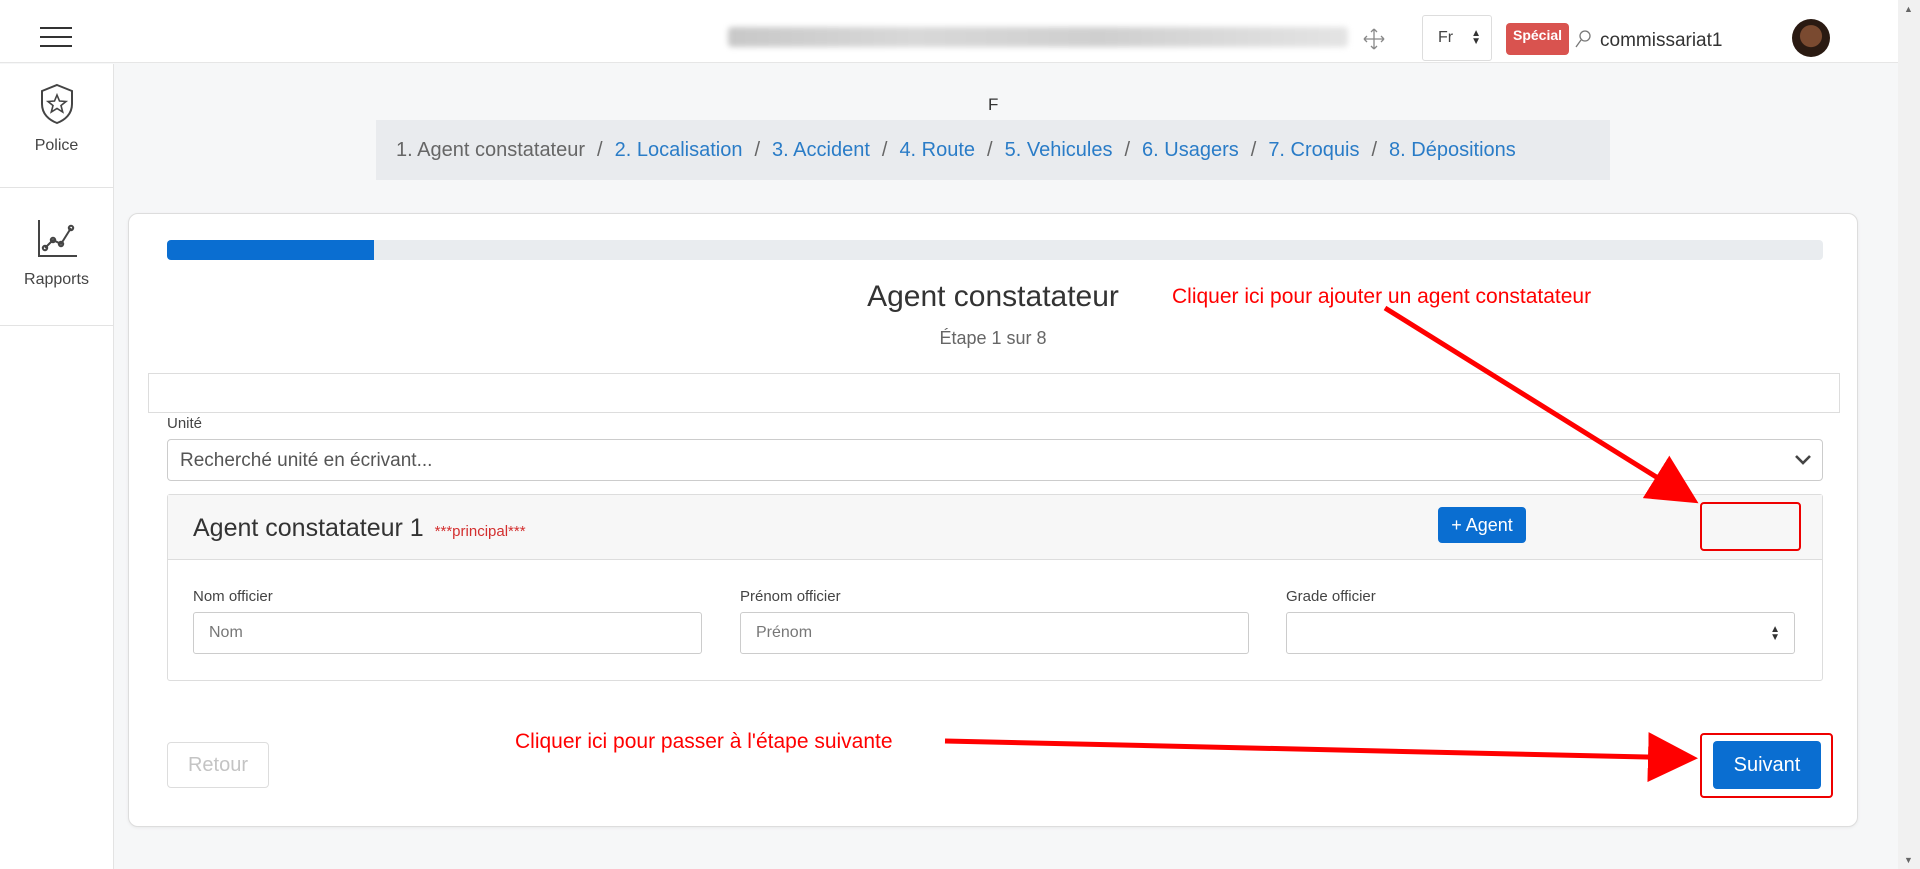 This screenshot has width=1920, height=869. I want to click on scroll-down-icon: ▼, so click(1908, 860).